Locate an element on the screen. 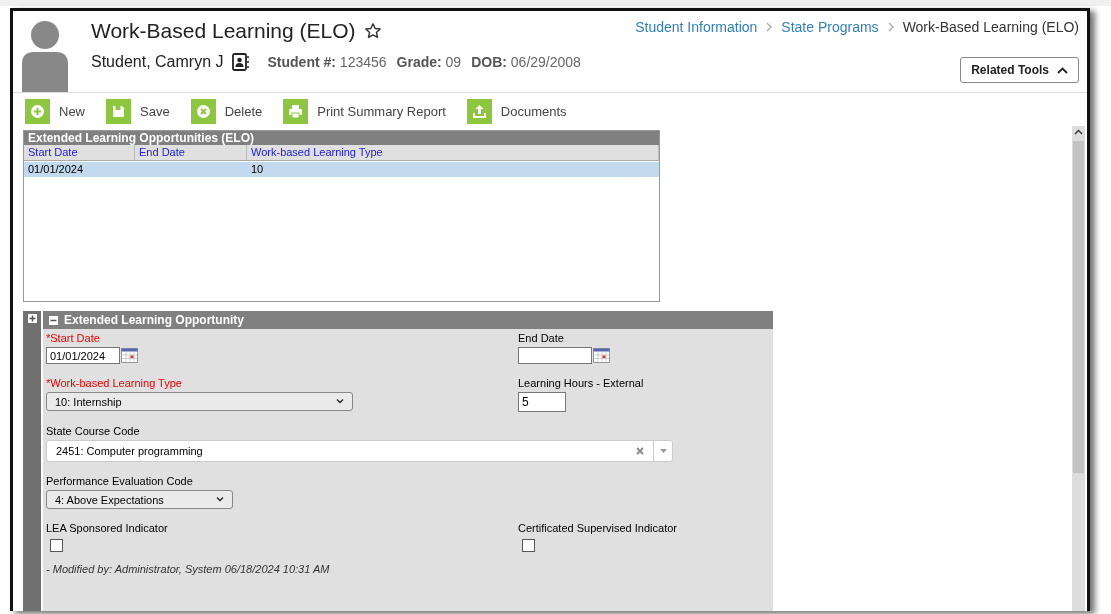 This screenshot has width=1111, height=614. field-label: Performance Evaluation Code is located at coordinates (120, 481).